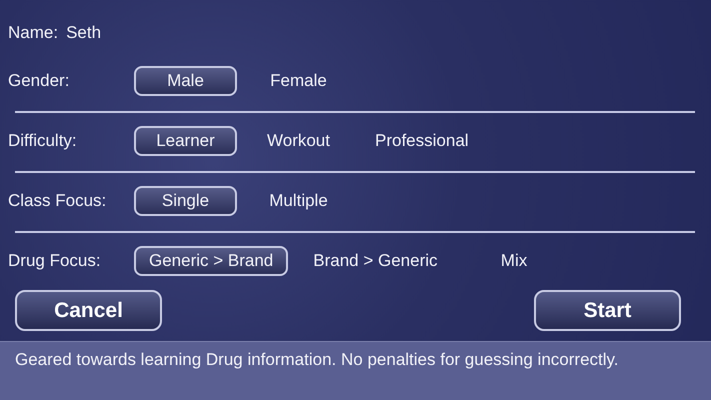 This screenshot has width=711, height=400. Describe the element at coordinates (185, 201) in the screenshot. I see `option-button: Single` at that location.